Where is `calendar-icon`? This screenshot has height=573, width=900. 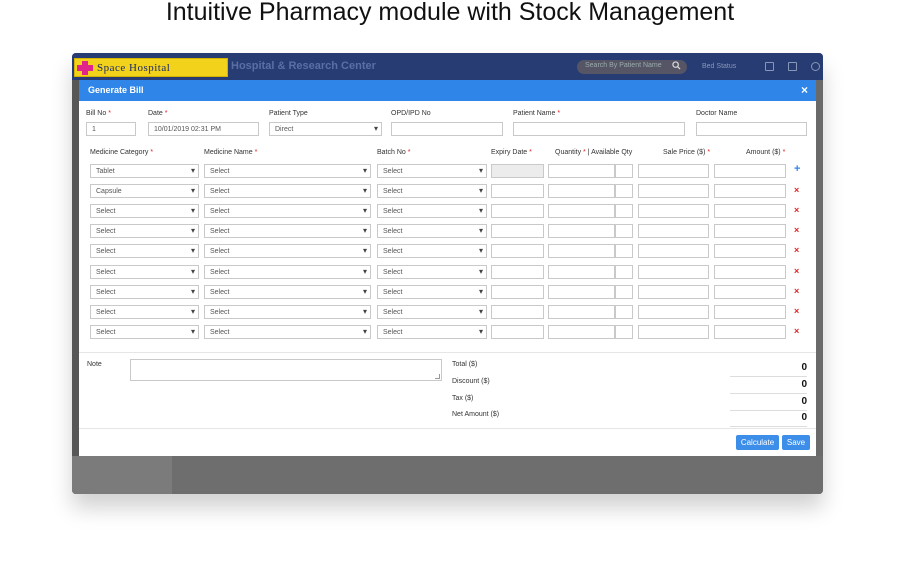 calendar-icon is located at coordinates (769, 66).